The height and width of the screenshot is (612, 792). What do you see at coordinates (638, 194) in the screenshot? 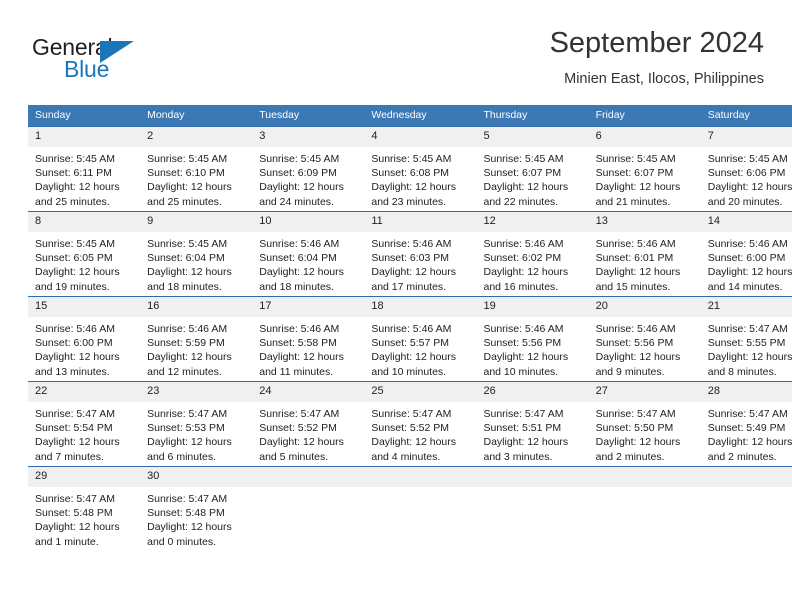
I see `daylight-text: Daylight: 12 hours and 21 minutes.` at bounding box center [638, 194].